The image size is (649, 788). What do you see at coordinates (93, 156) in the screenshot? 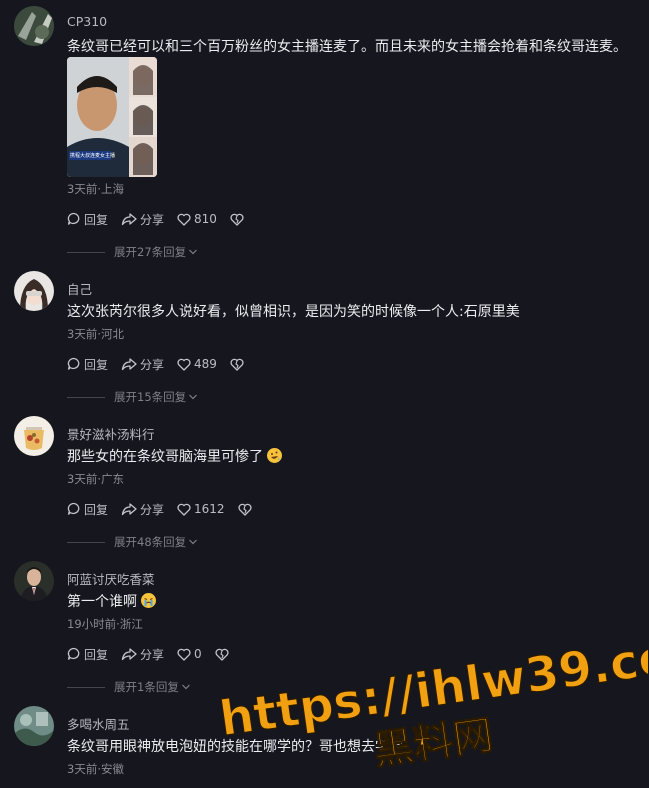
I see `image-caption: 携程大叔连麦女主播` at bounding box center [93, 156].